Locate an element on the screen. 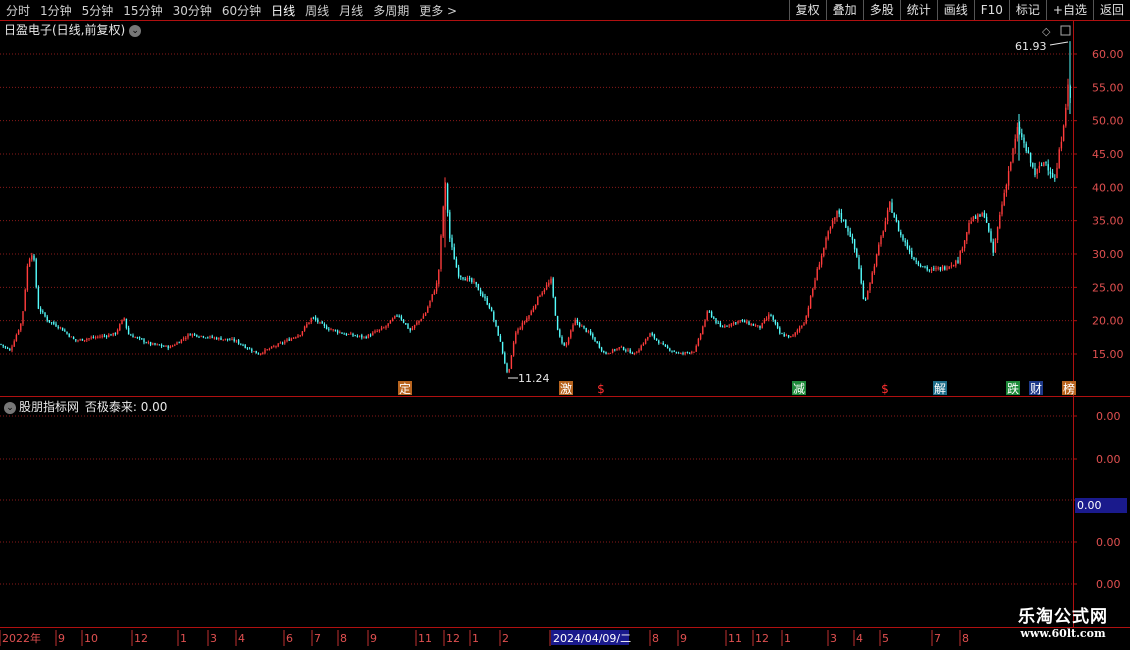 Image resolution: width=1130 pixels, height=650 pixels. indicator-line-label: 否极泰来: 0.00 is located at coordinates (126, 407).